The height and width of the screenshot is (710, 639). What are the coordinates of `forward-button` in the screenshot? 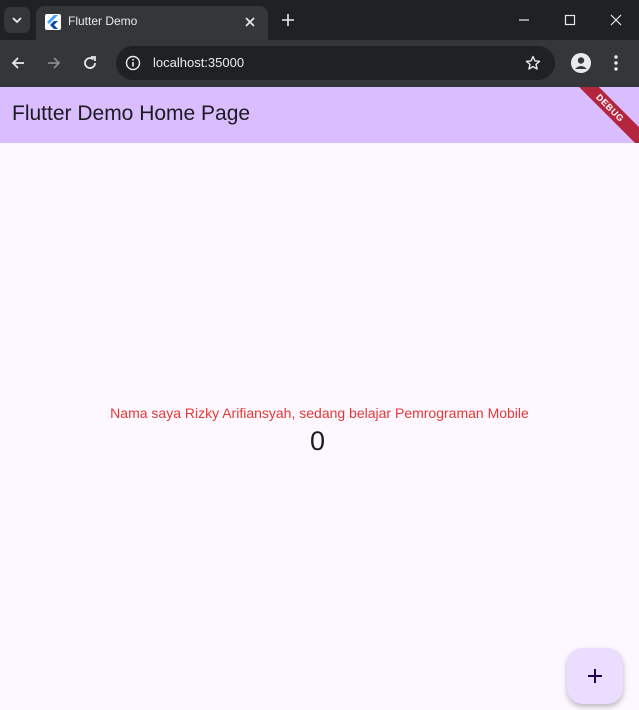 It's located at (54, 63).